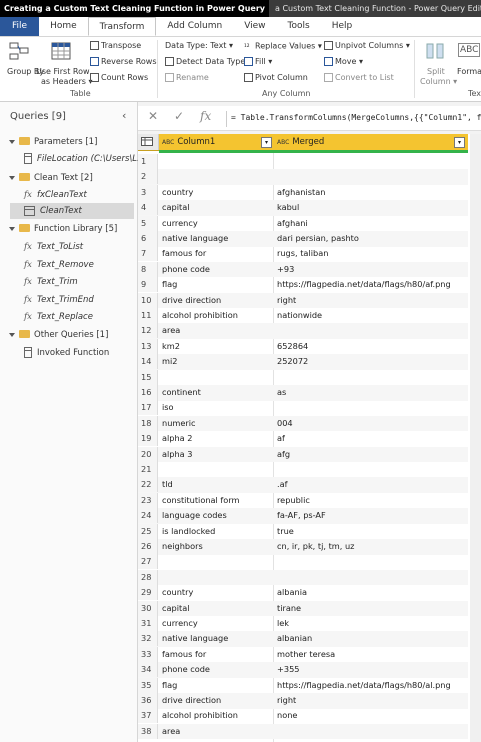  Describe the element at coordinates (217, 500) in the screenshot. I see `column1-cell: constitutional form` at that location.